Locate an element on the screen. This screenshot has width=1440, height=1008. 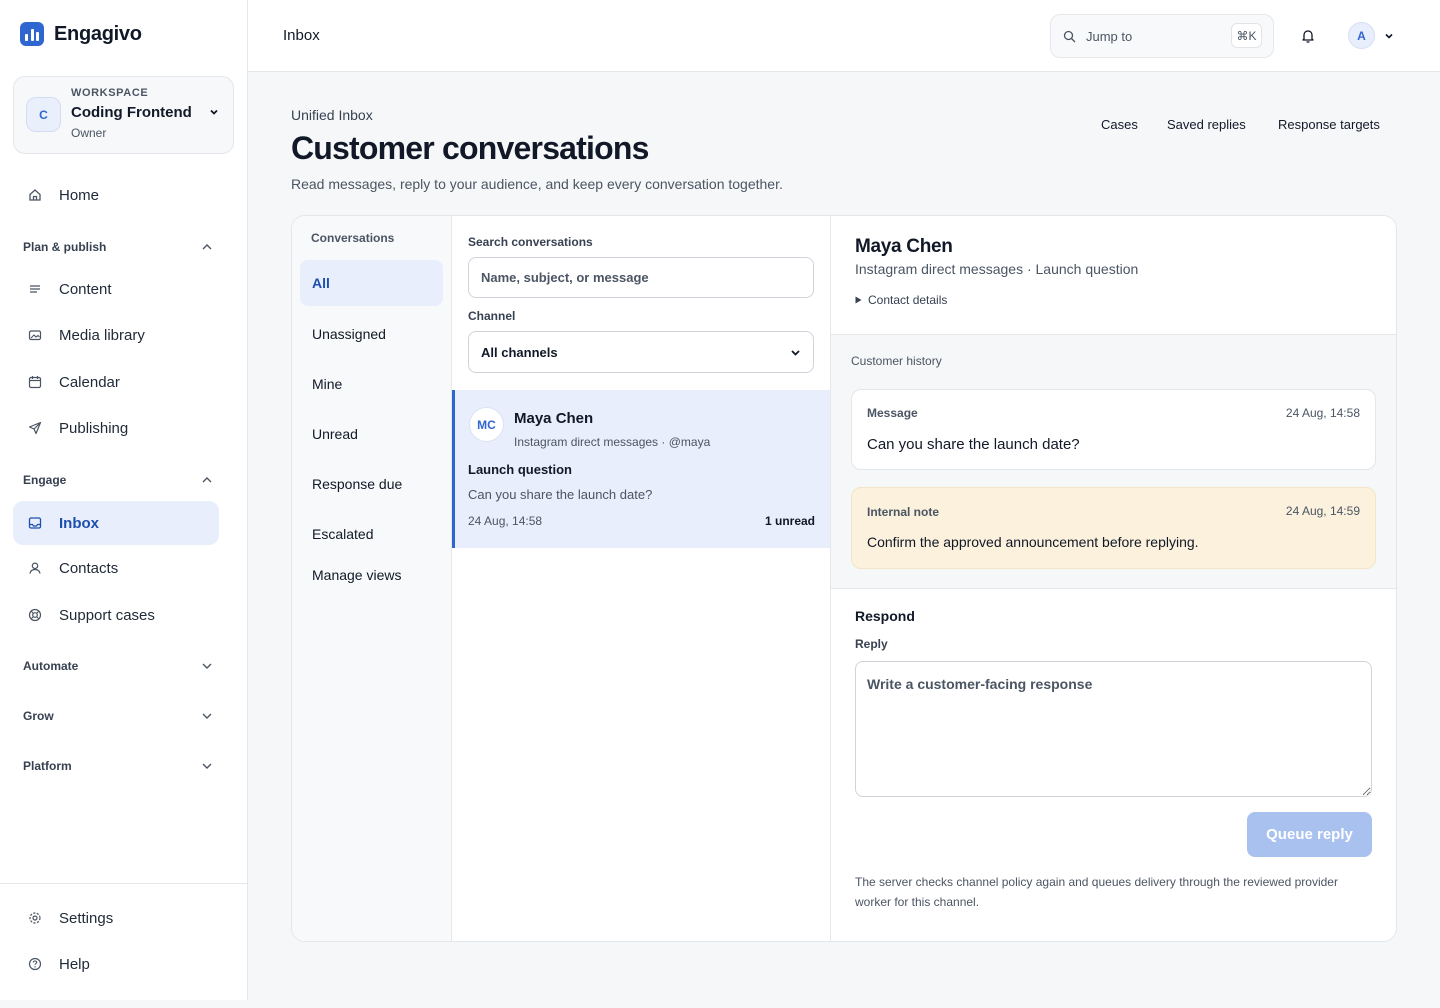
conversation-name: Maya Chen is located at coordinates (554, 418).